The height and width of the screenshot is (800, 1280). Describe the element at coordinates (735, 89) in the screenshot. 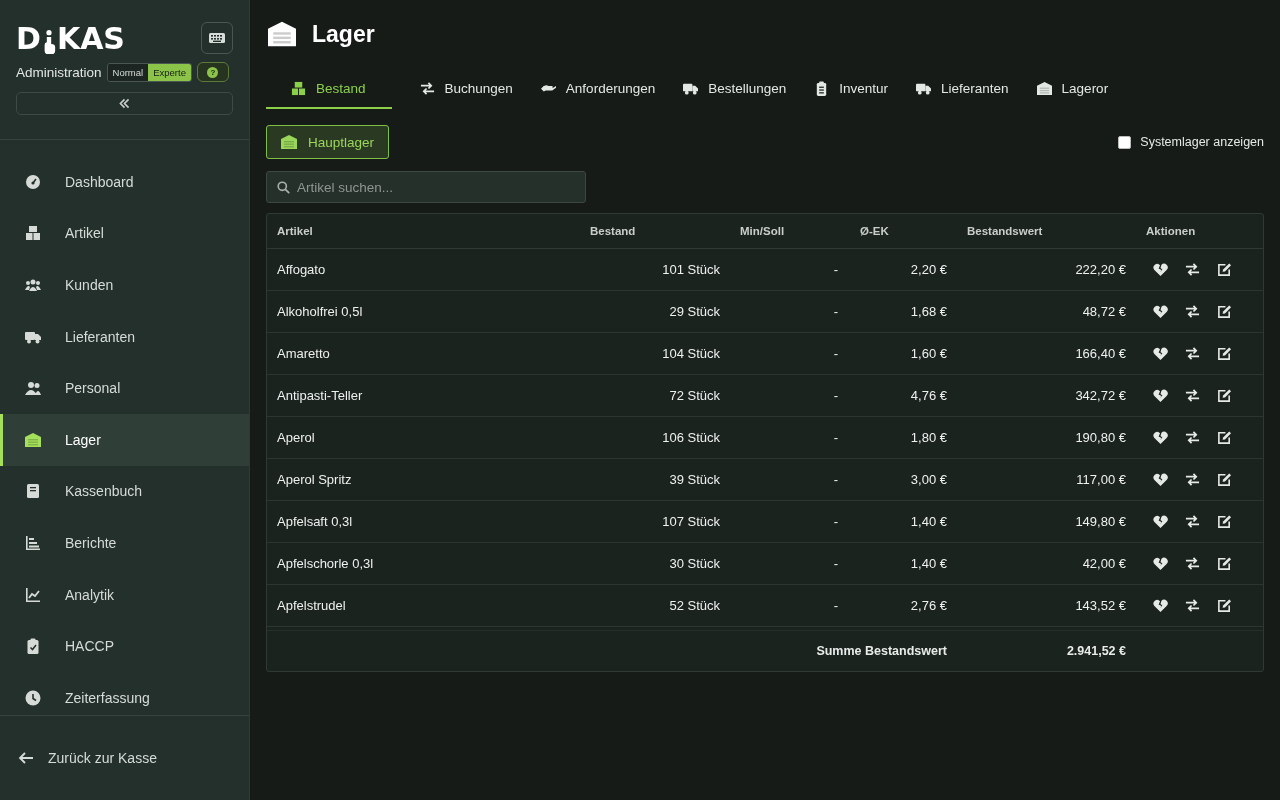

I see `tab: Bestellungen` at that location.